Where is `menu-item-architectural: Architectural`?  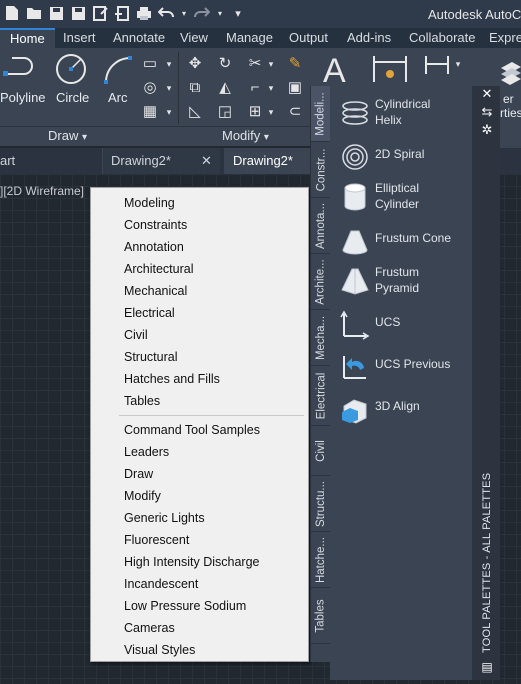 menu-item-architectural: Architectural is located at coordinates (158, 269).